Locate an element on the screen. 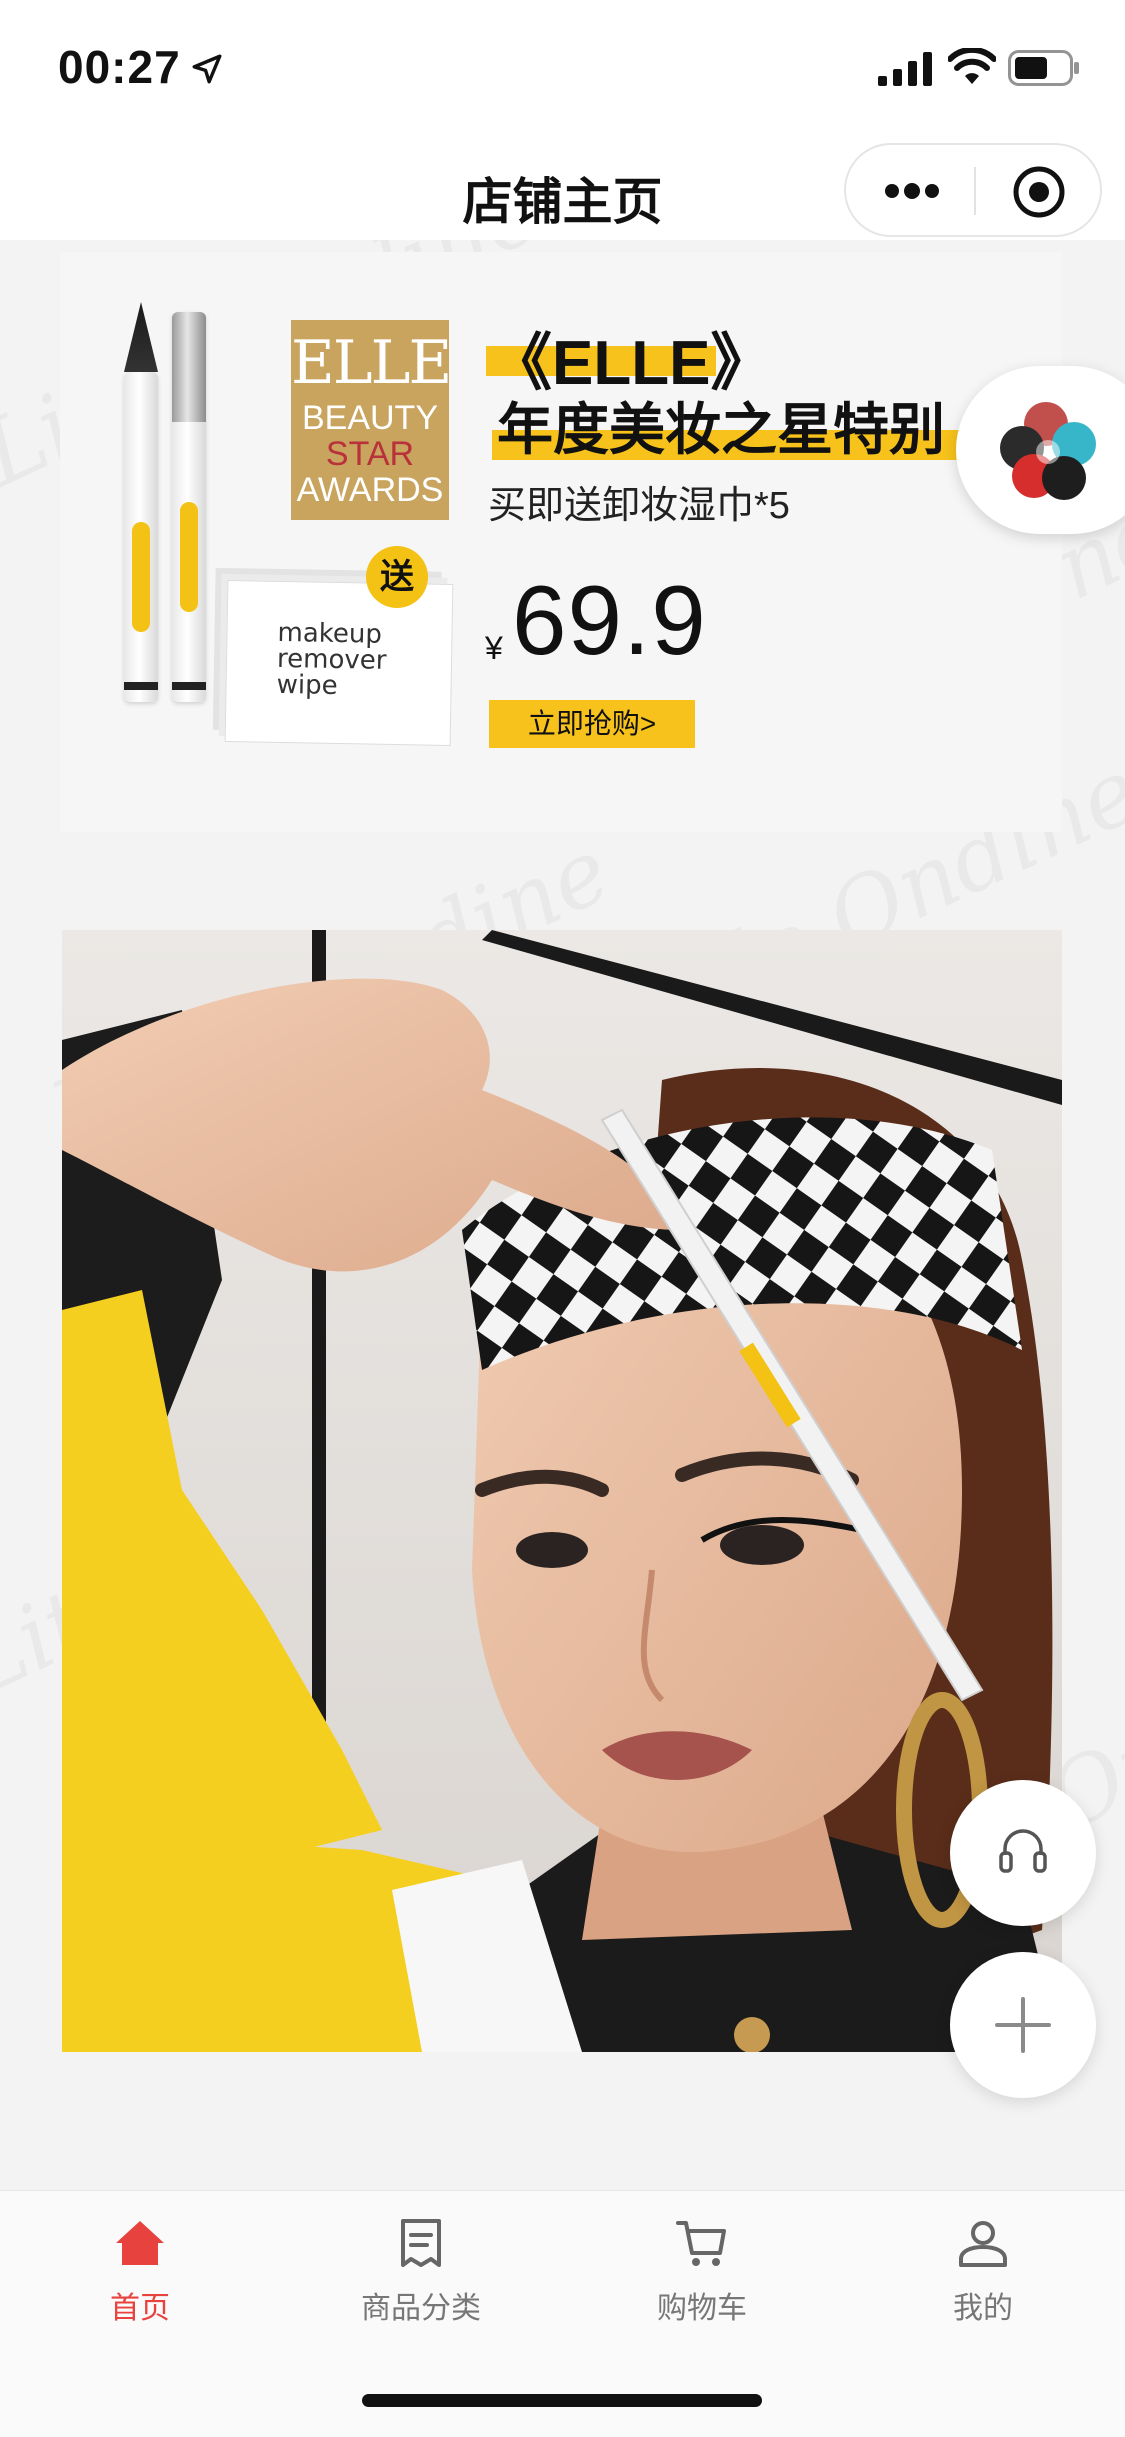 The image size is (1125, 2437). tab-profile-label: 我的 is located at coordinates (983, 2308).